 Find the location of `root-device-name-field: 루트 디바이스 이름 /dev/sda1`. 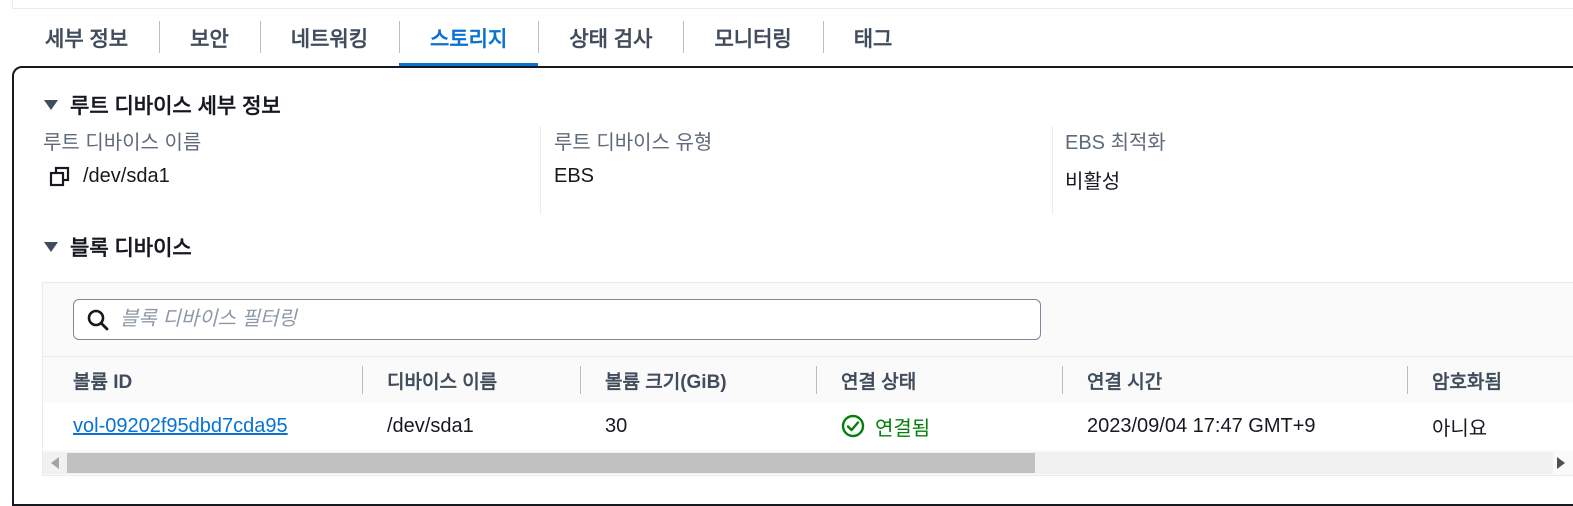

root-device-name-field: 루트 디바이스 이름 /dev/sda1 is located at coordinates (283, 170).